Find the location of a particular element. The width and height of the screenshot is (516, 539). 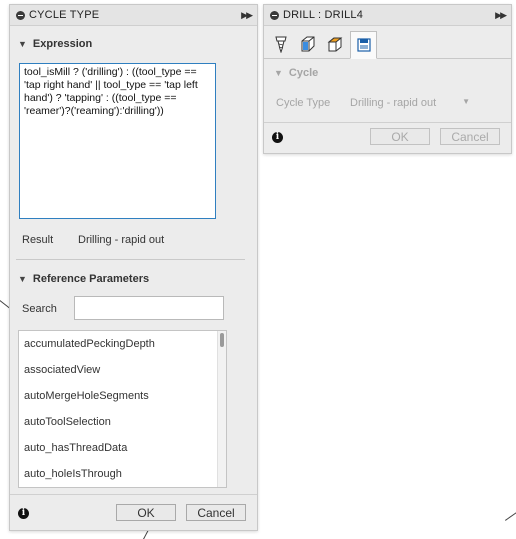

canvas-edge-line is located at coordinates (510, 516).